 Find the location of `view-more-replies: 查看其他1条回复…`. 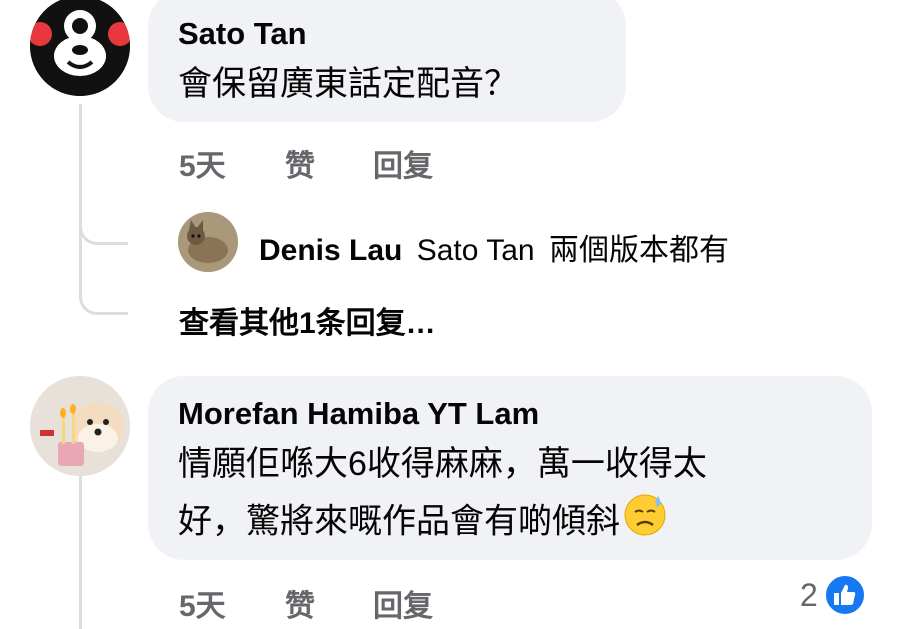

view-more-replies: 查看其他1条回复… is located at coordinates (307, 320).